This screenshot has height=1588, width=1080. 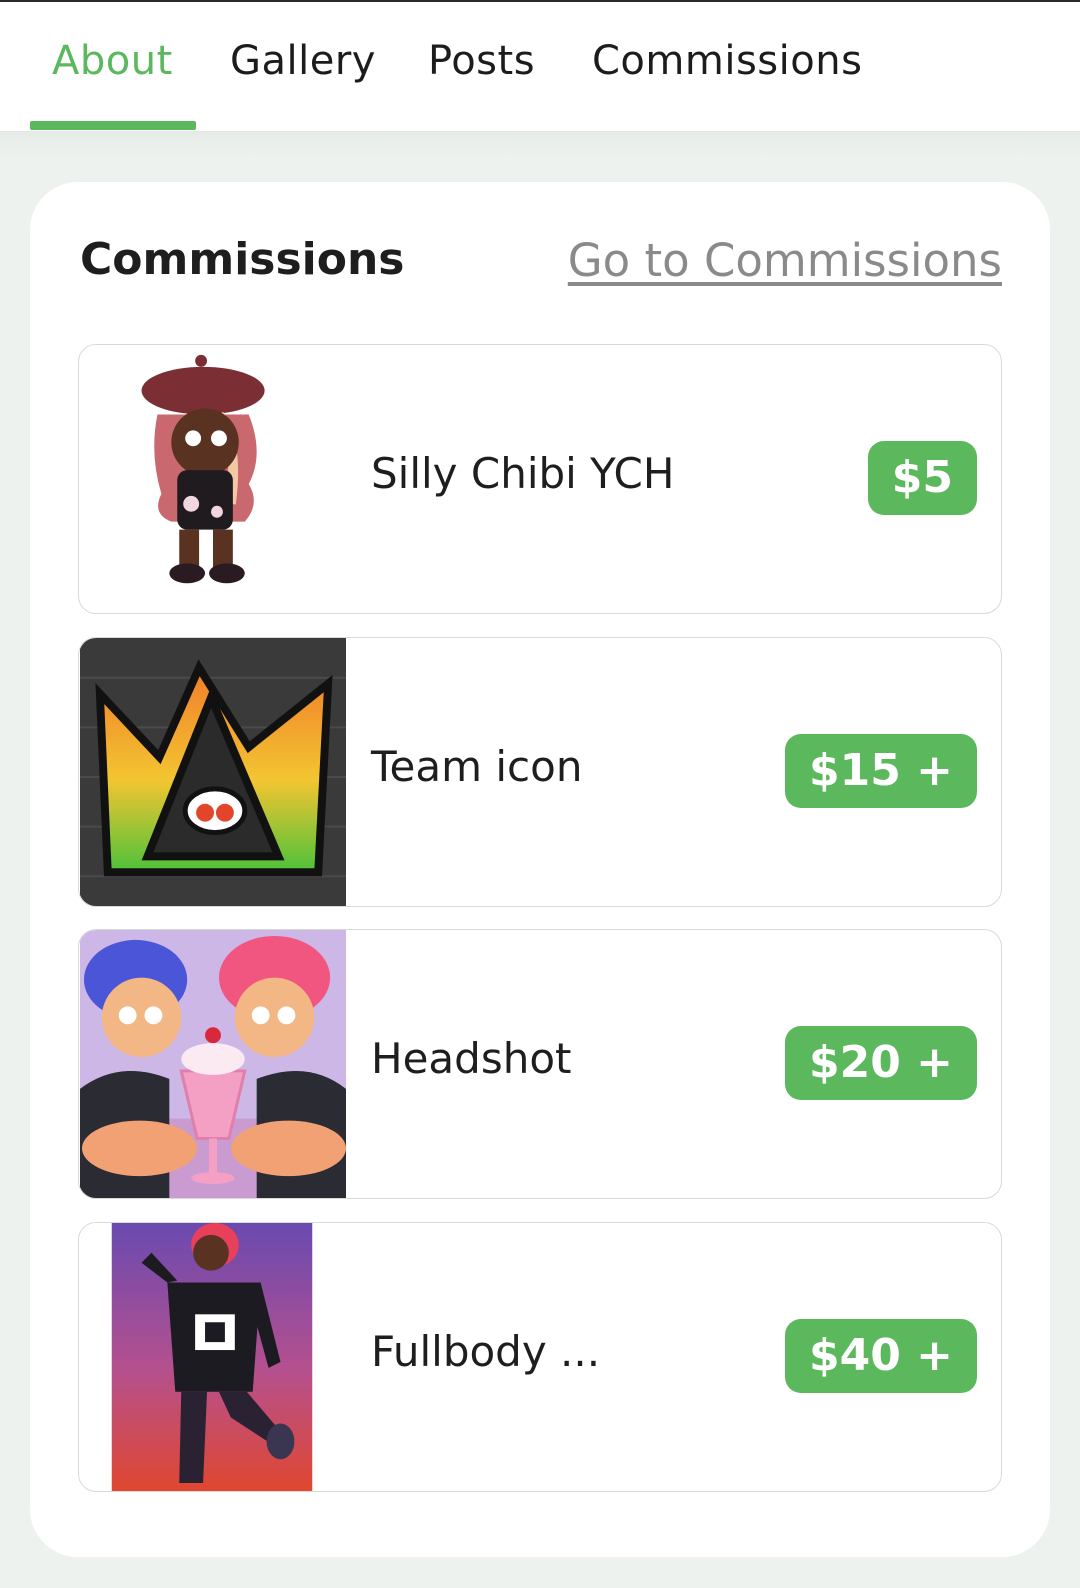 What do you see at coordinates (213, 772) in the screenshot?
I see `team-icon-thumbnail-image` at bounding box center [213, 772].